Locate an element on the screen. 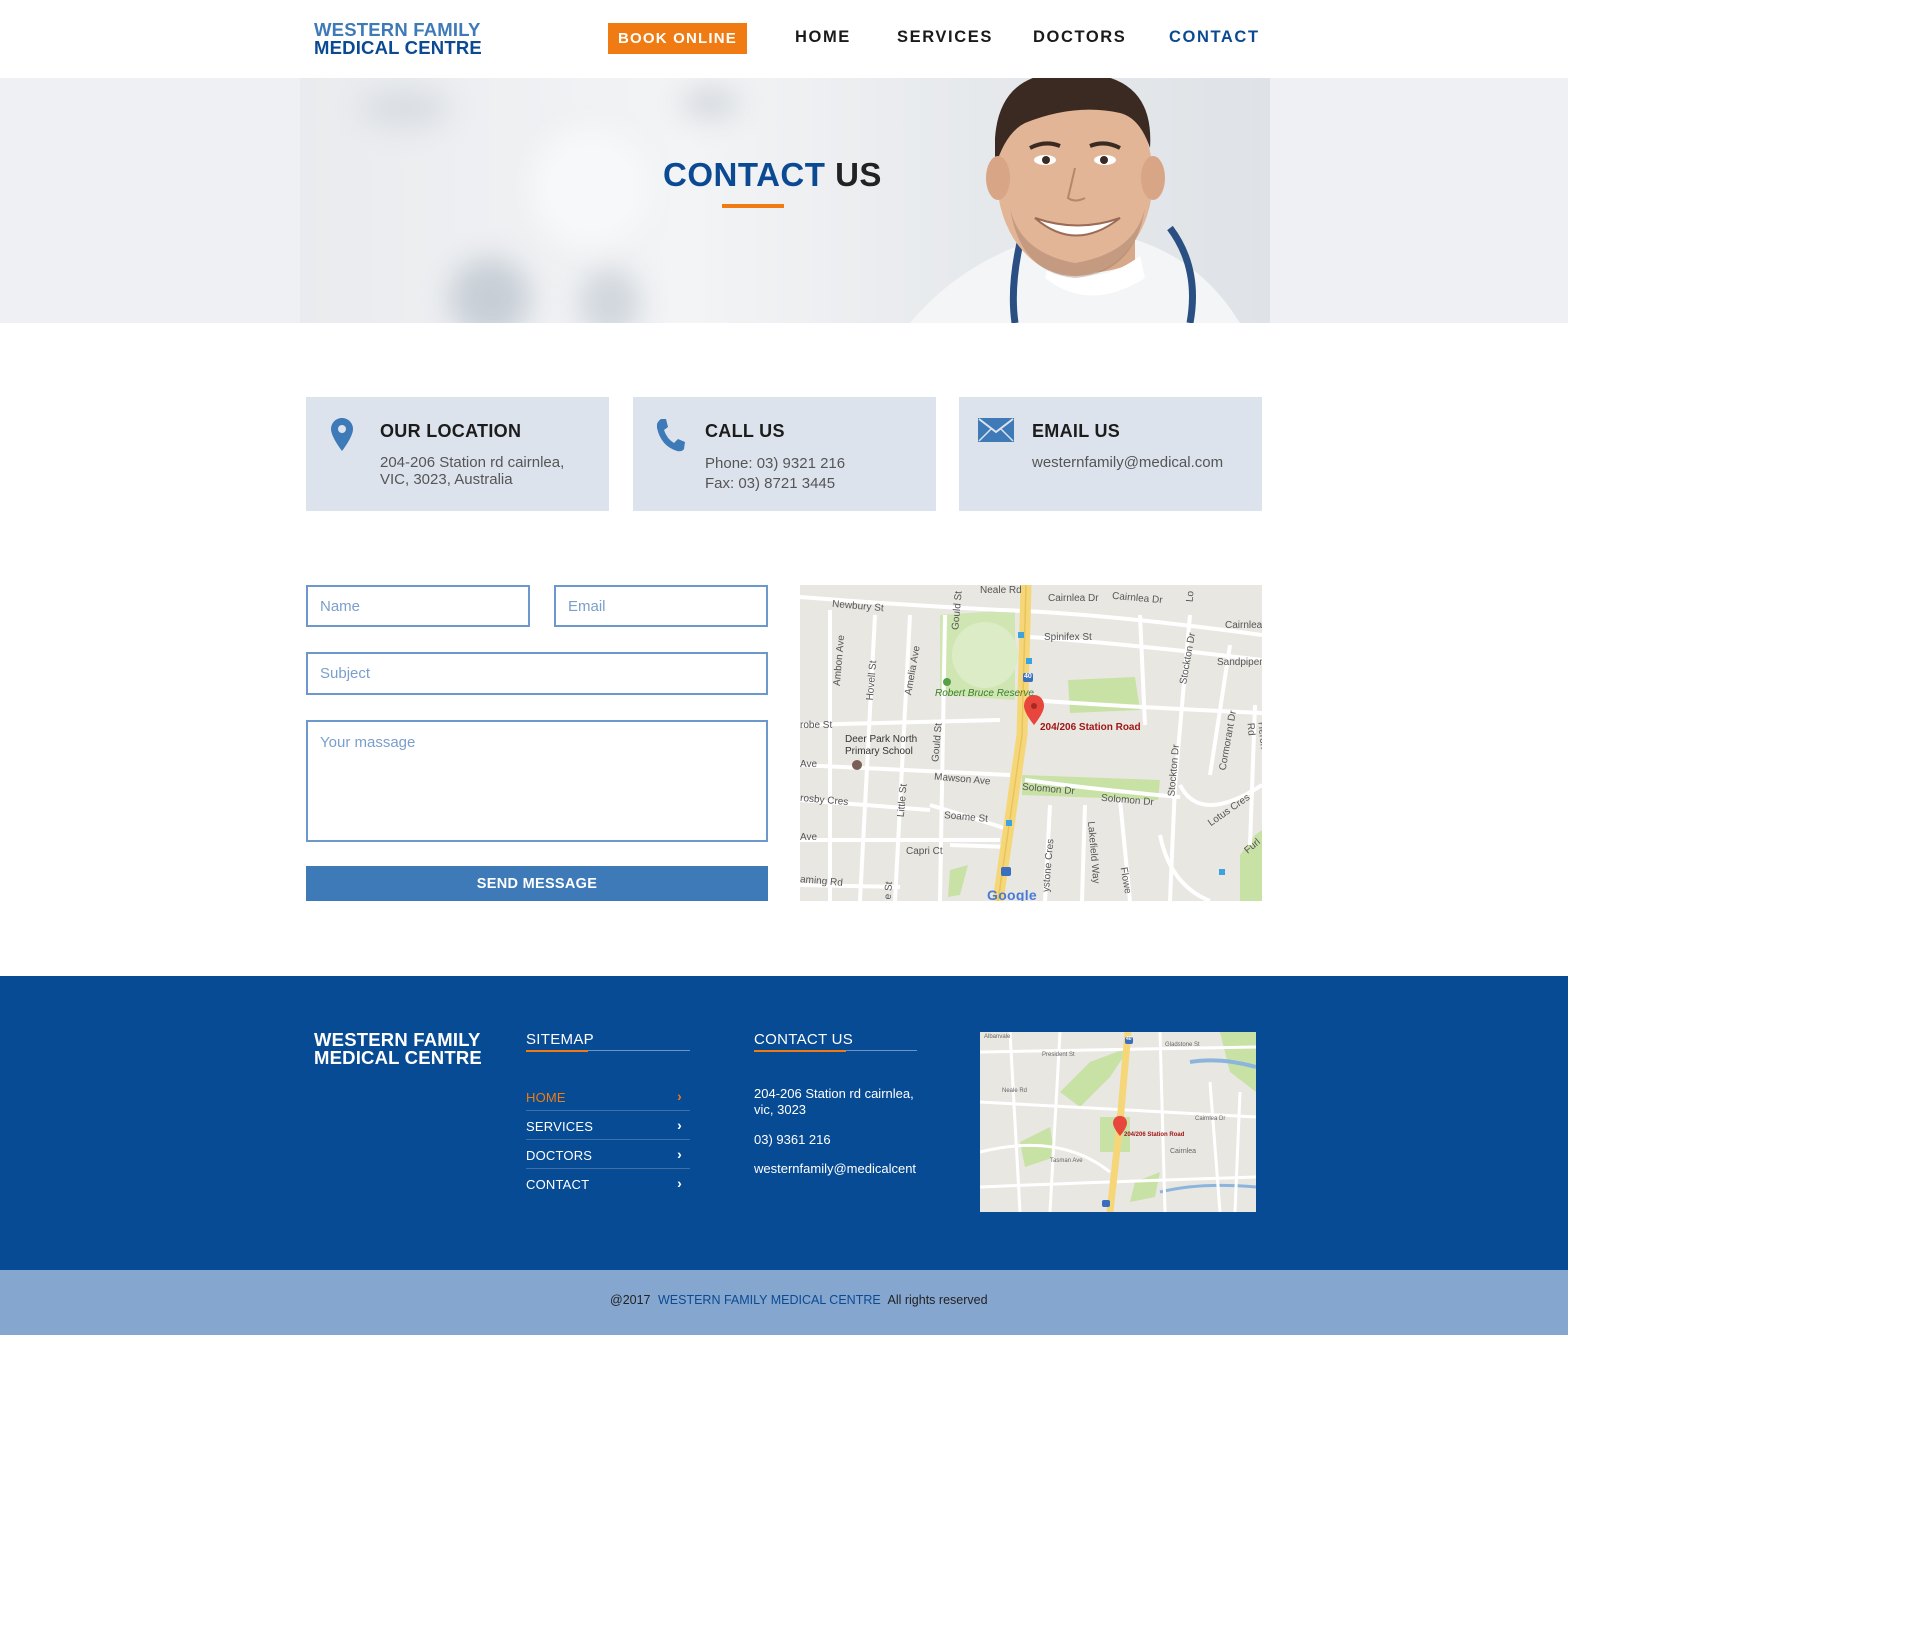 This screenshot has width=1920, height=1635. map-pin-icon is located at coordinates (342, 434).